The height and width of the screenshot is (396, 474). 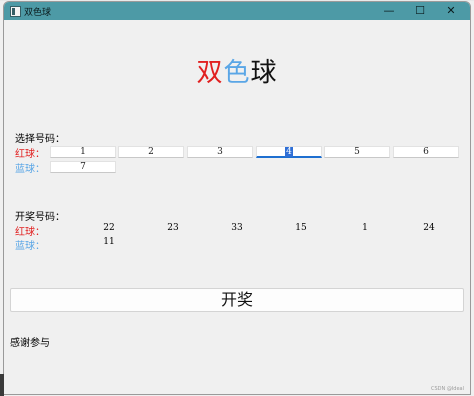 What do you see at coordinates (30, 154) in the screenshot?
I see `select-red-label: 红球：` at bounding box center [30, 154].